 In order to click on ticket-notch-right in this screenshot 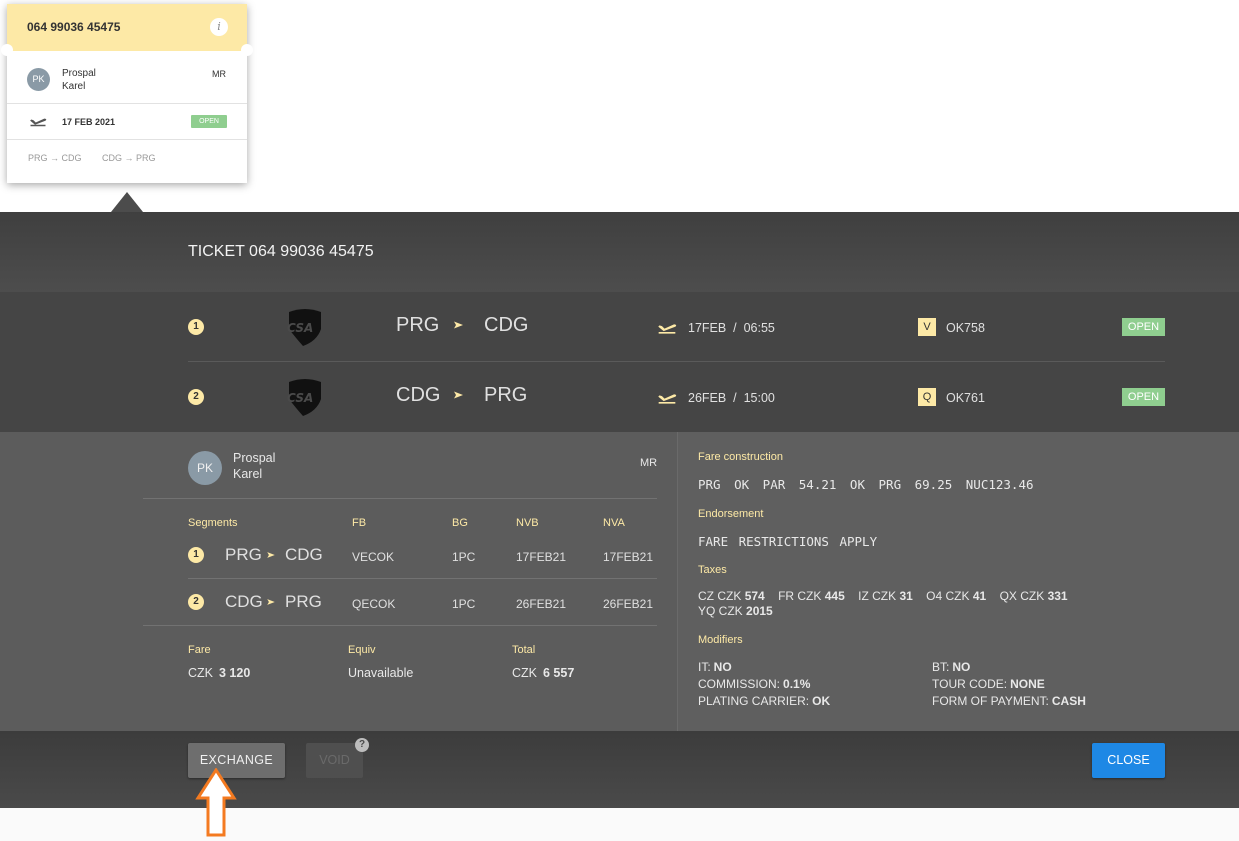, I will do `click(247, 50)`.